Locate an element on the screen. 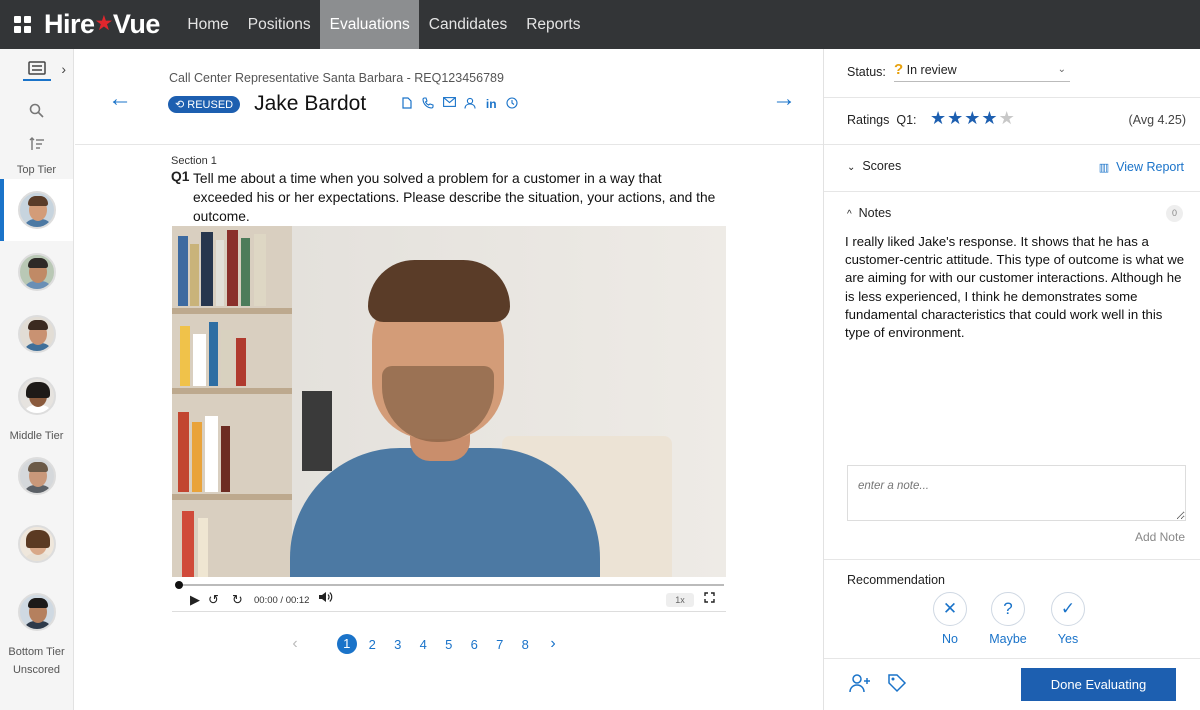 The width and height of the screenshot is (1200, 710). chevron-down-icon: ⌄ is located at coordinates (851, 167).